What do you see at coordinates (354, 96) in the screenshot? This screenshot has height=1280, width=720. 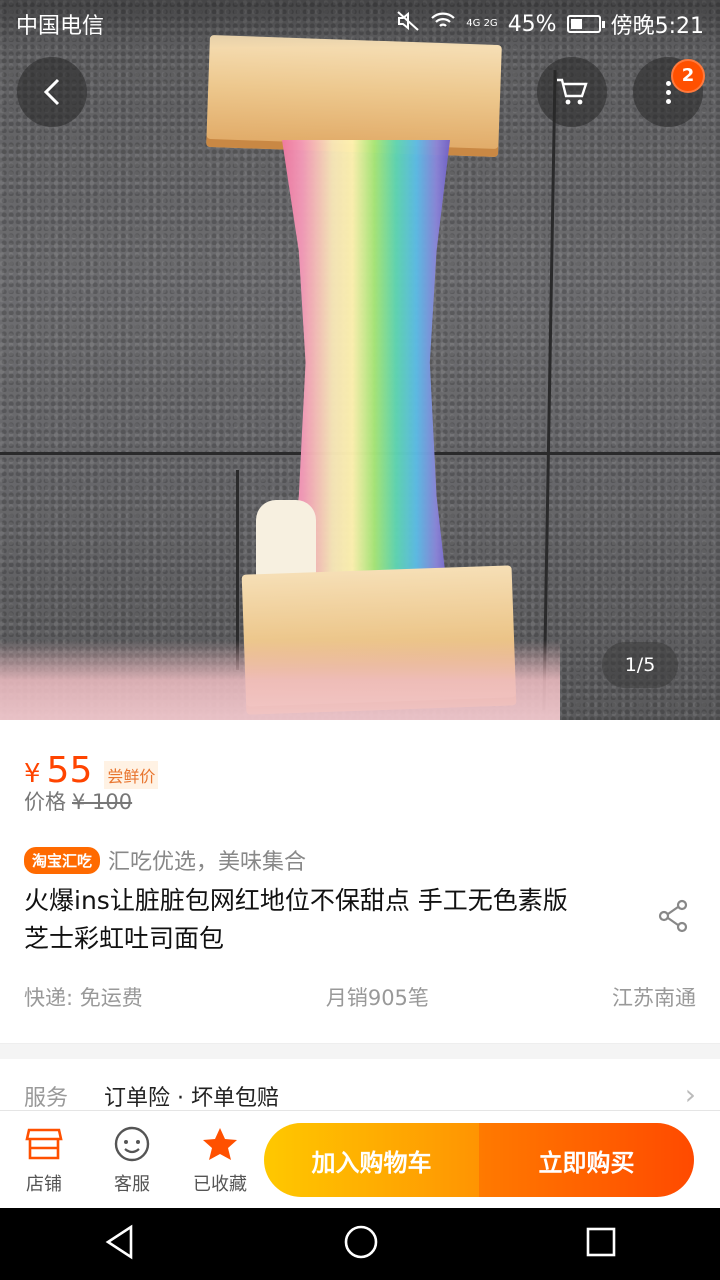 I see `toast-top` at bounding box center [354, 96].